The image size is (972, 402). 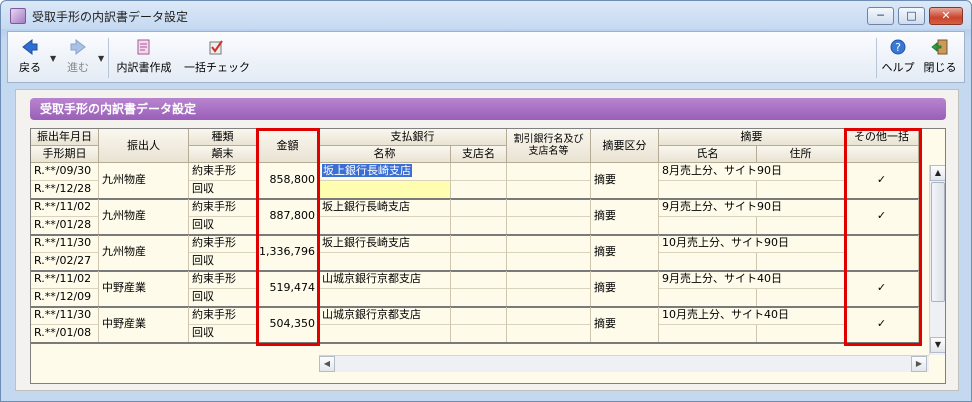 I want to click on horizontal-scrollbar: ◀ ▶, so click(x=624, y=363).